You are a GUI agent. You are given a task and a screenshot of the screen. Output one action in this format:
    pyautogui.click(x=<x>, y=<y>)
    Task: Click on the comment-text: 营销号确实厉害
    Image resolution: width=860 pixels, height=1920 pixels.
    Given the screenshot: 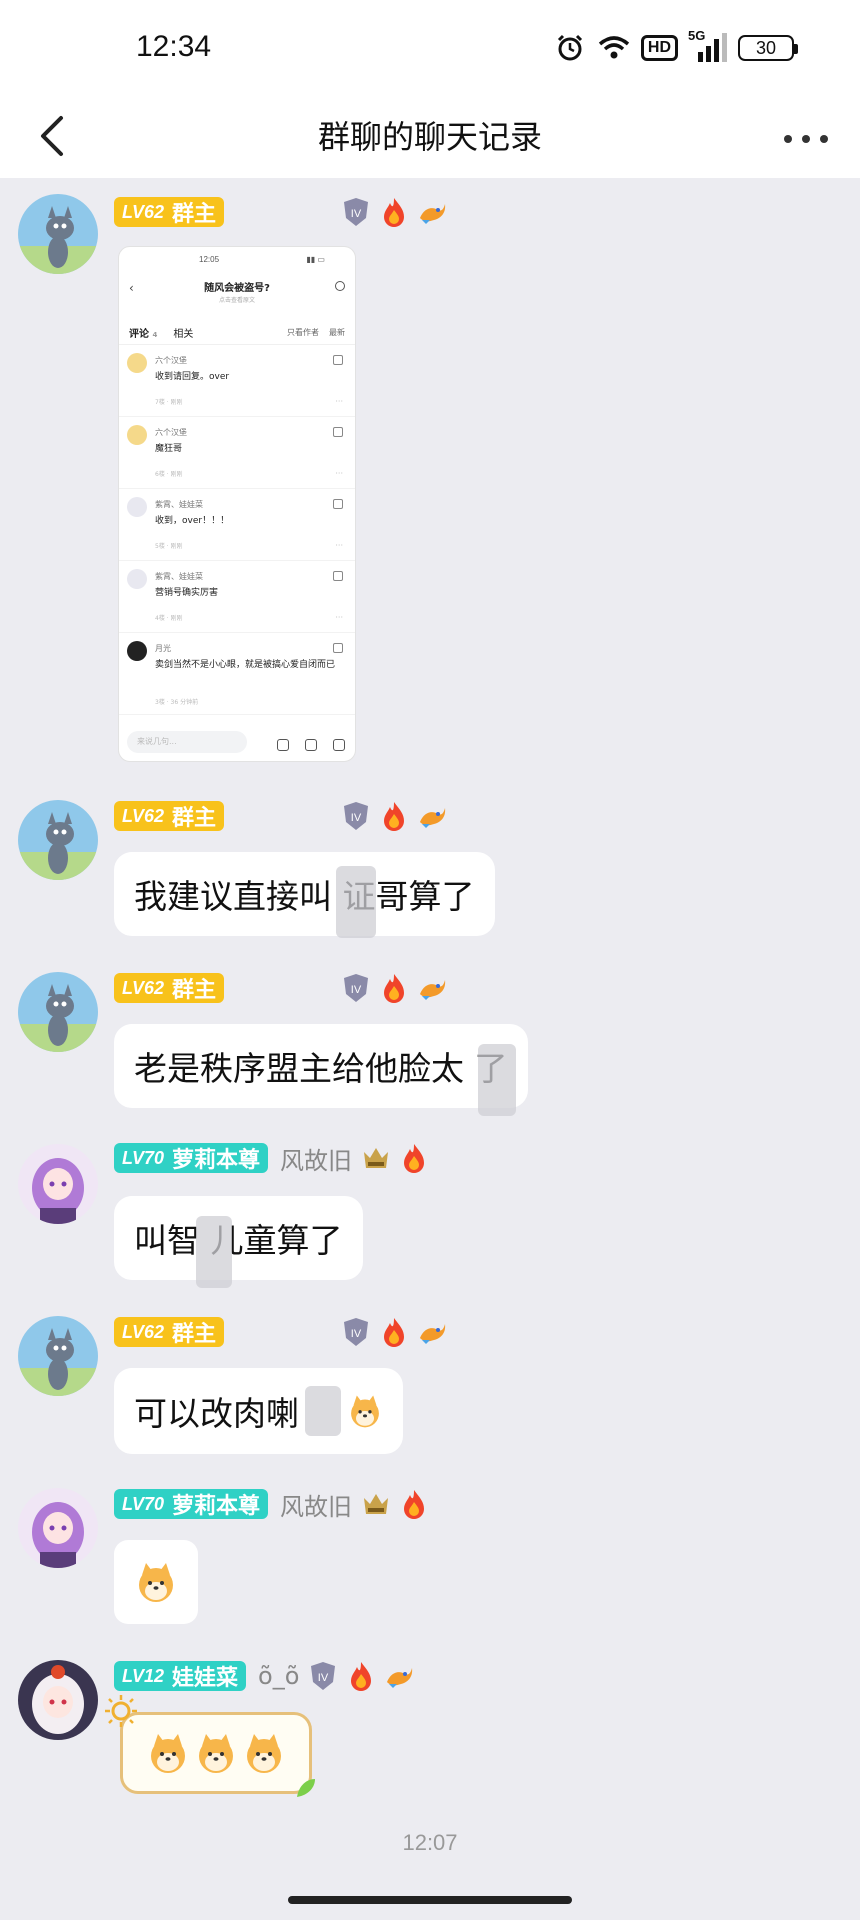 What is the action you would take?
    pyautogui.click(x=187, y=593)
    